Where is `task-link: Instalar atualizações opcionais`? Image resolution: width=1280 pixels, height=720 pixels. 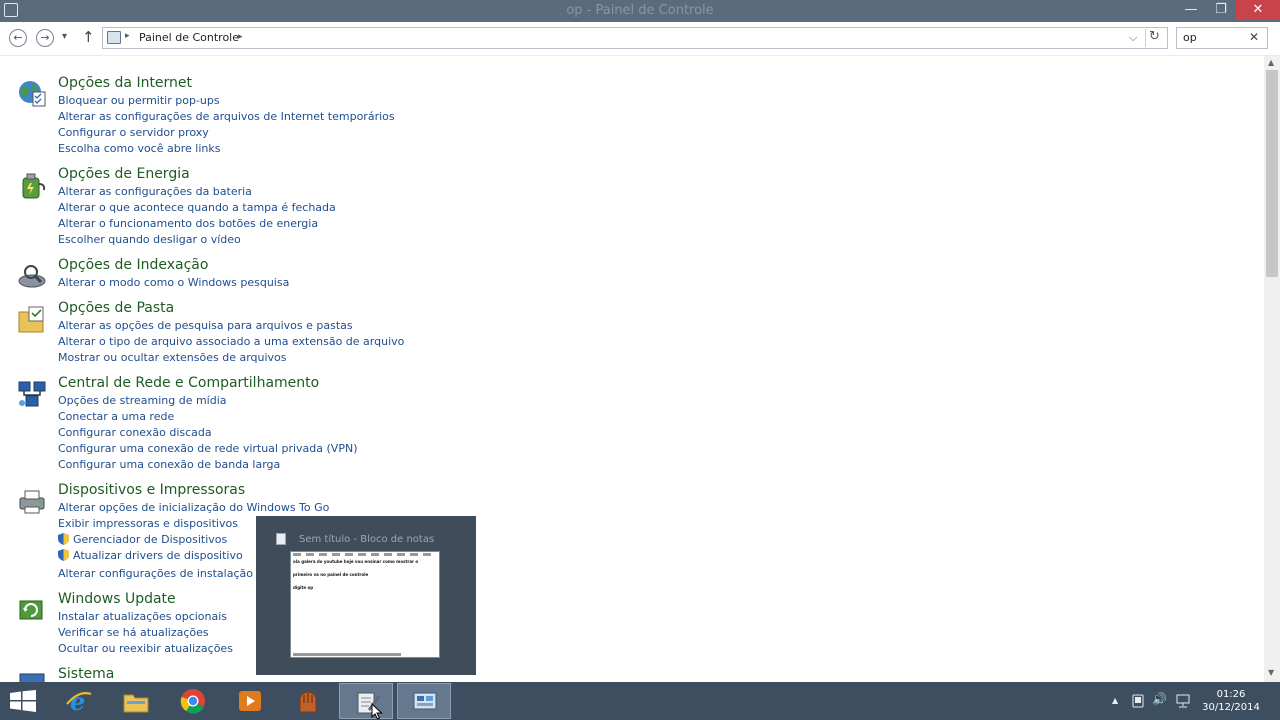 task-link: Instalar atualizações opcionais is located at coordinates (142, 616).